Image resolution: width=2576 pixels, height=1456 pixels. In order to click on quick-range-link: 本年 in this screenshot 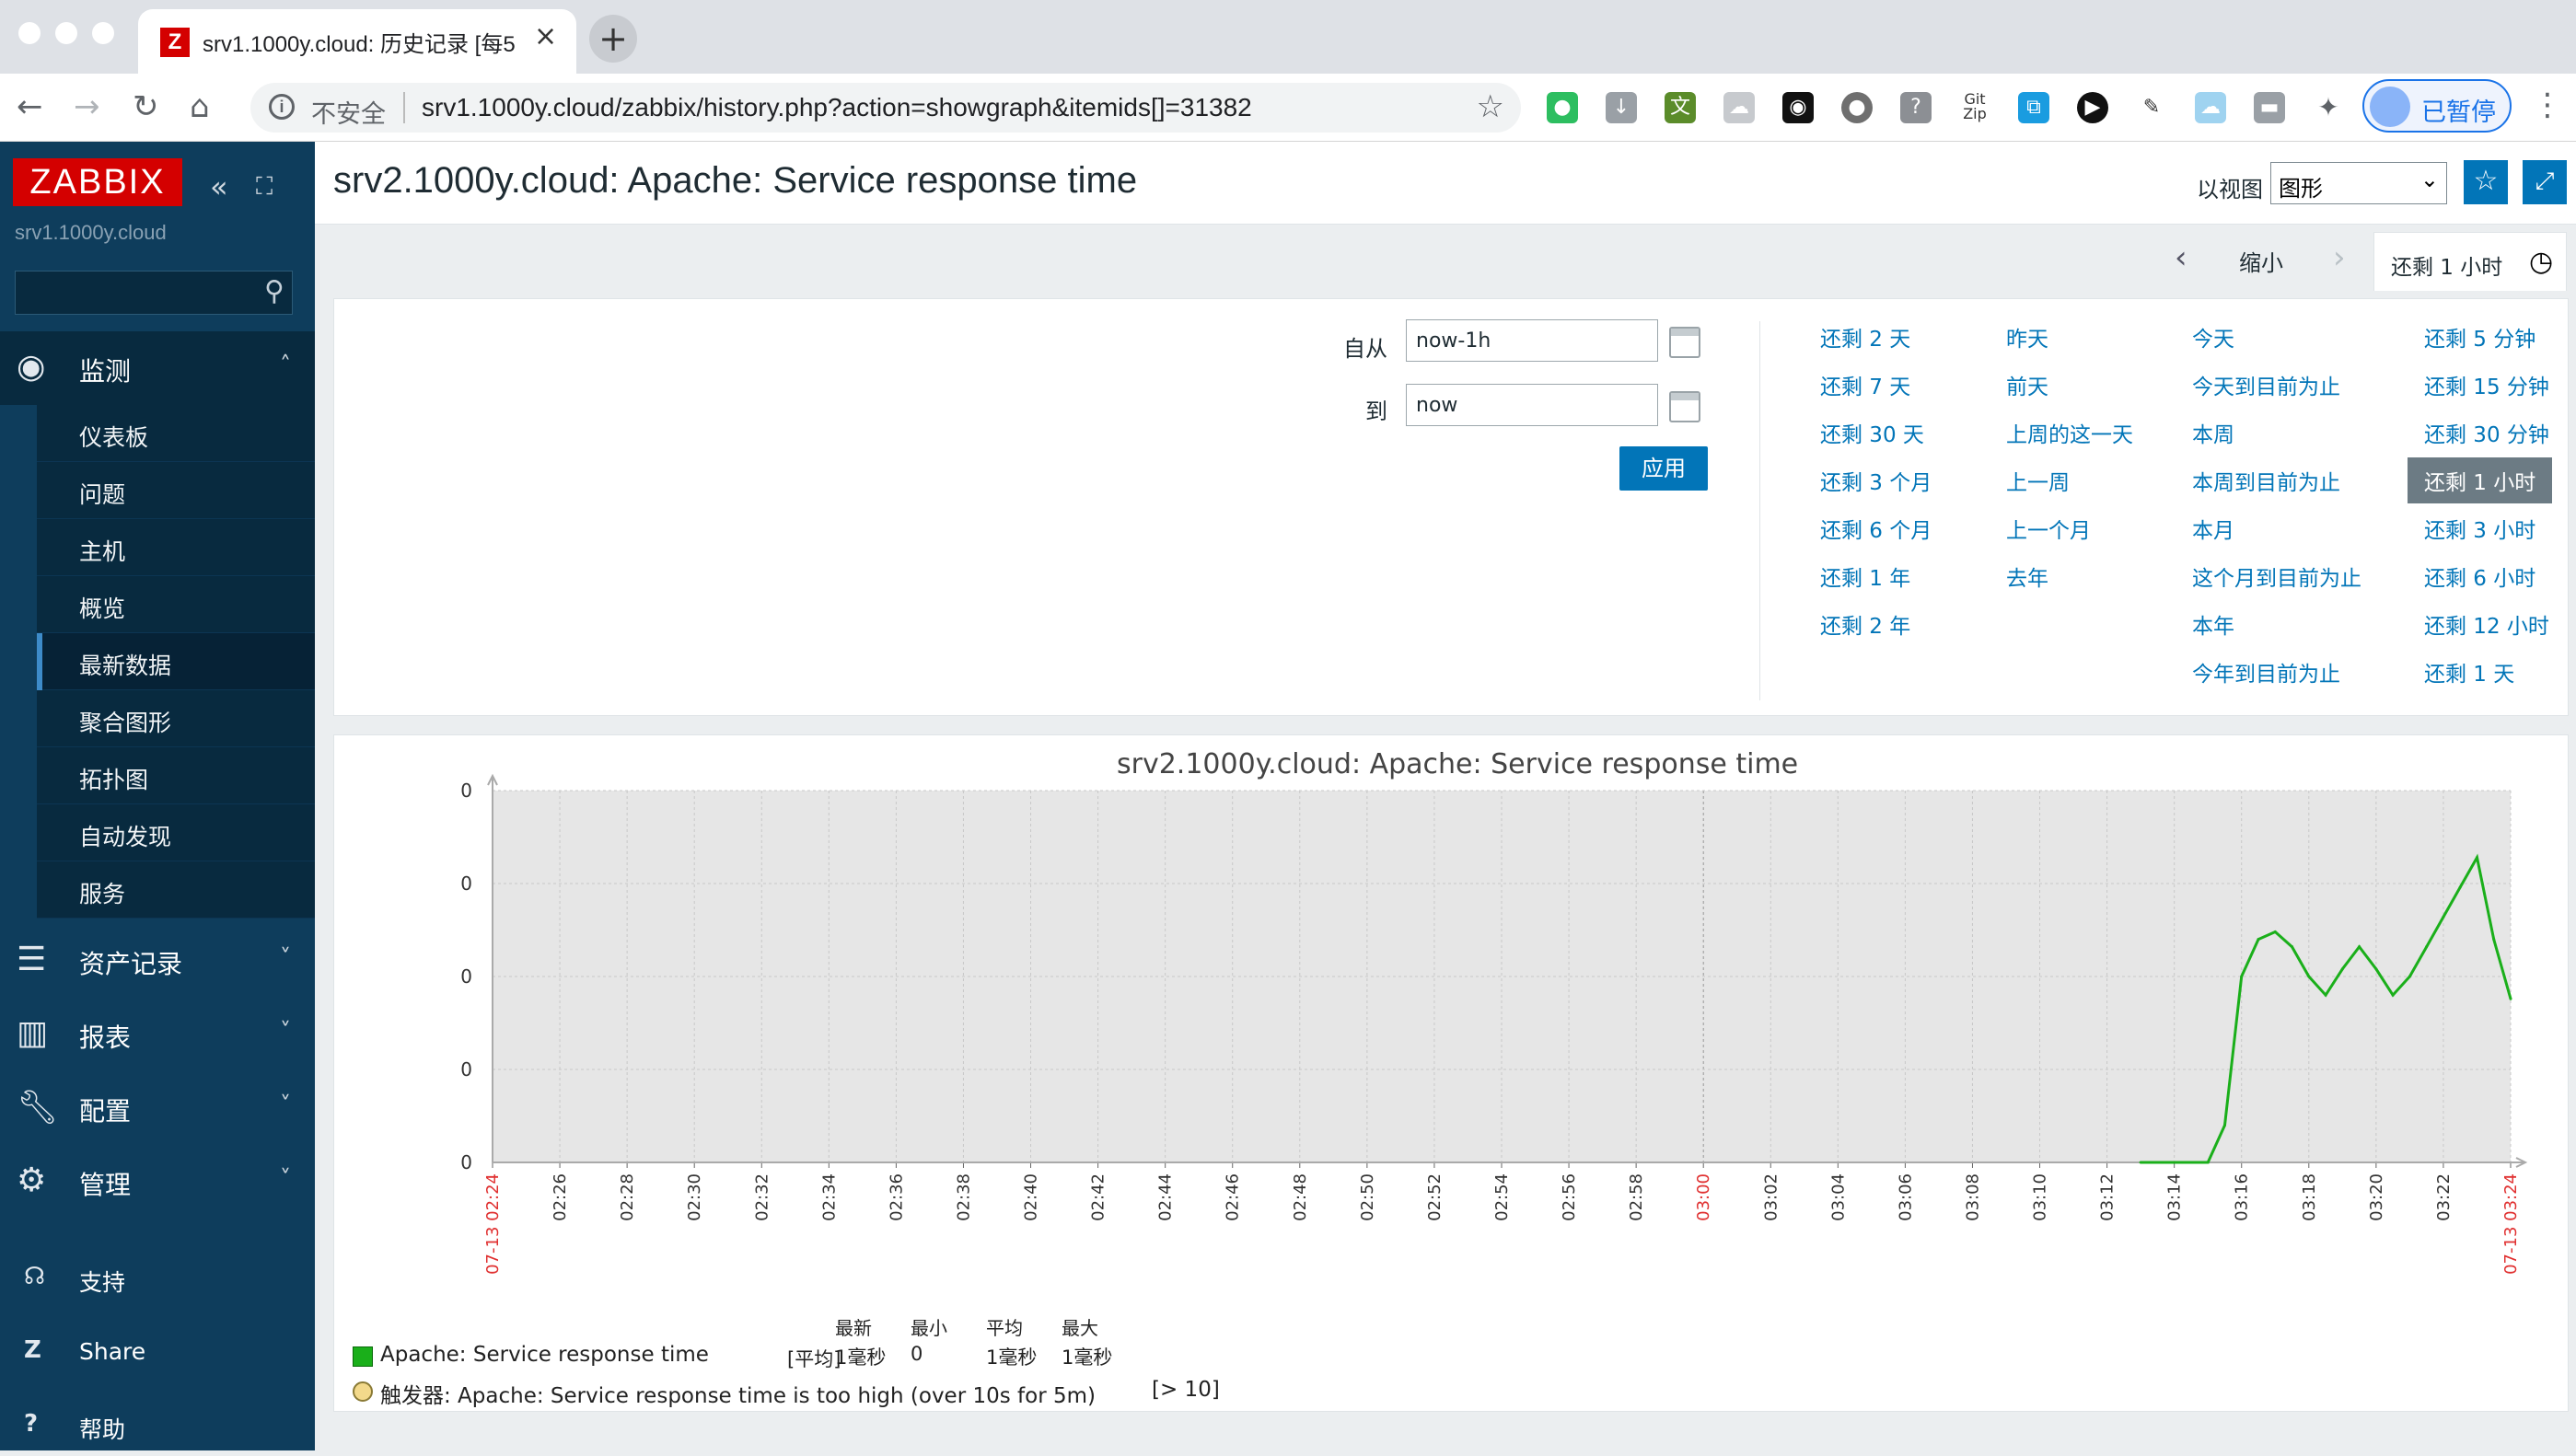, I will do `click(2213, 624)`.